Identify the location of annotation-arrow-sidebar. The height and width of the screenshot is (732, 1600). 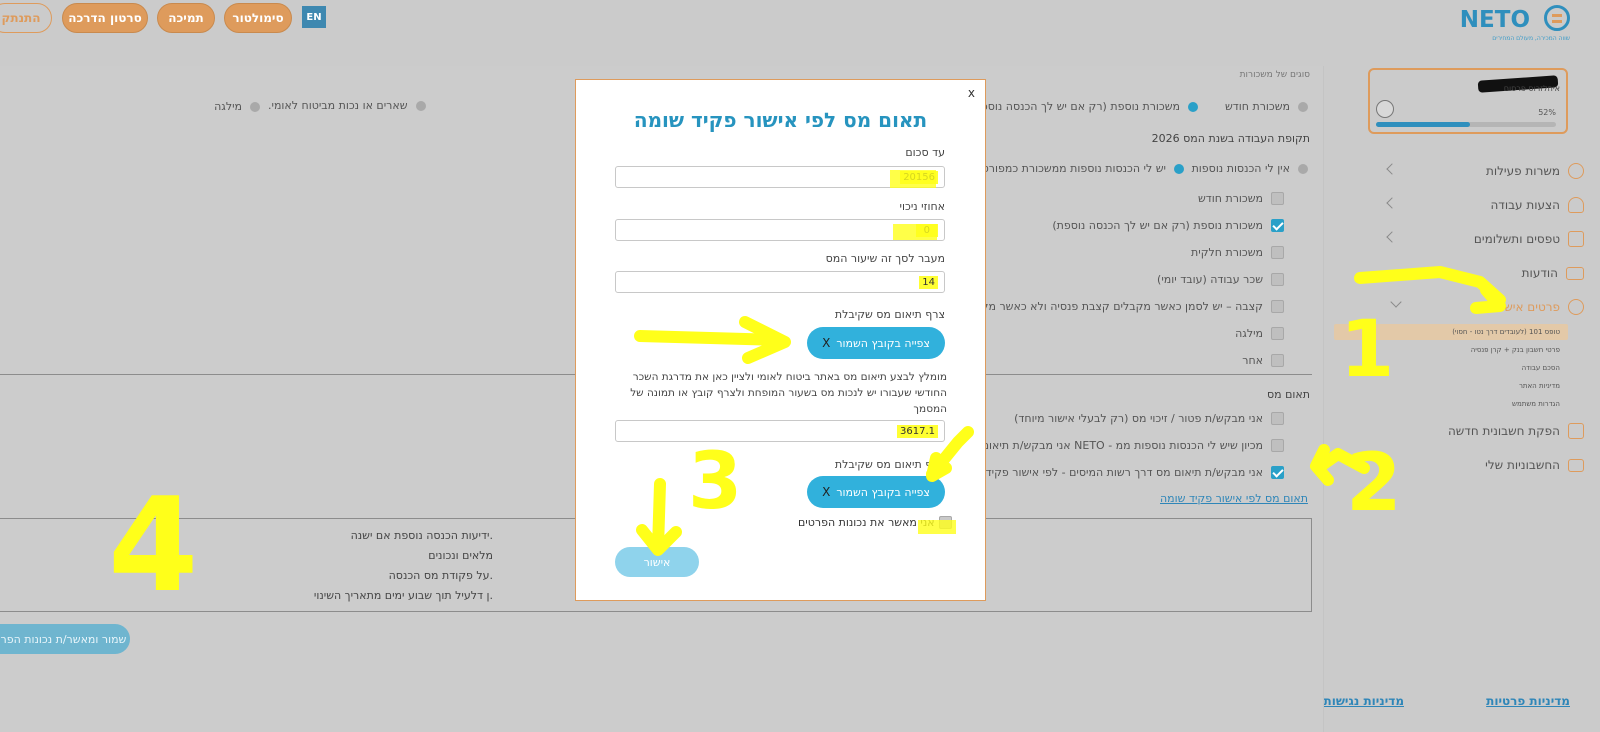
(1430, 286).